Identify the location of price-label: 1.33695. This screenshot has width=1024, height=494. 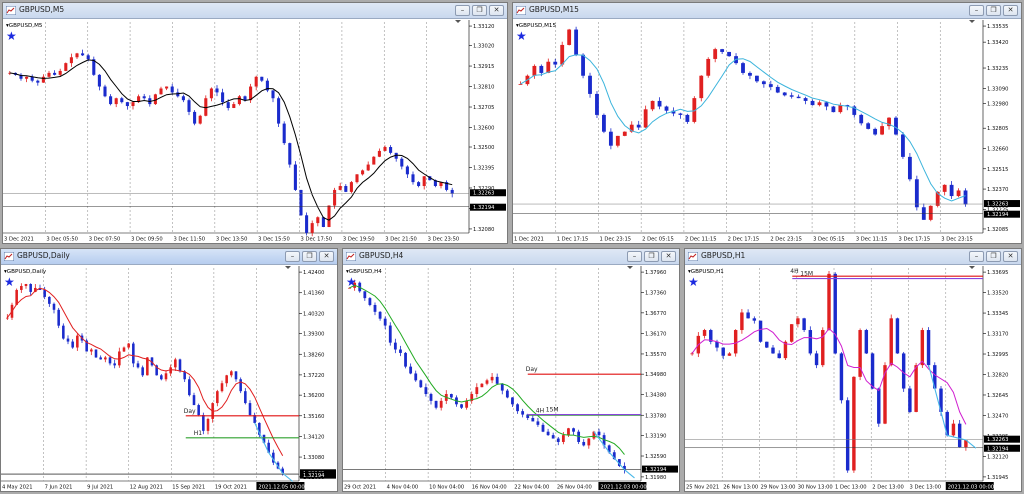
(997, 273).